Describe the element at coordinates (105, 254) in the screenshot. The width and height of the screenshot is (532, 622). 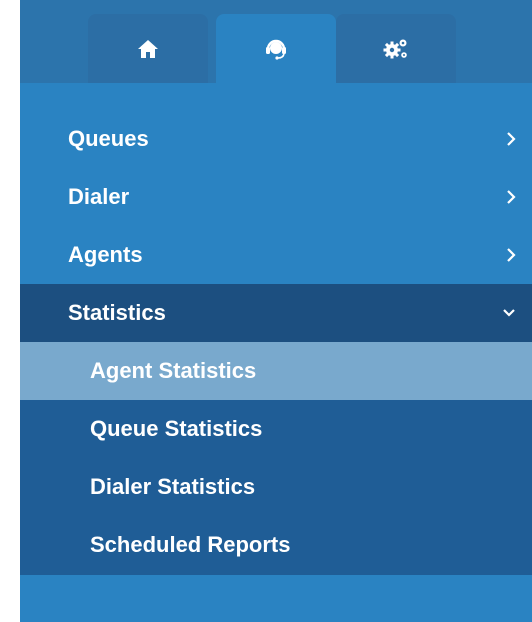
I see `menu-item-label: Agents` at that location.